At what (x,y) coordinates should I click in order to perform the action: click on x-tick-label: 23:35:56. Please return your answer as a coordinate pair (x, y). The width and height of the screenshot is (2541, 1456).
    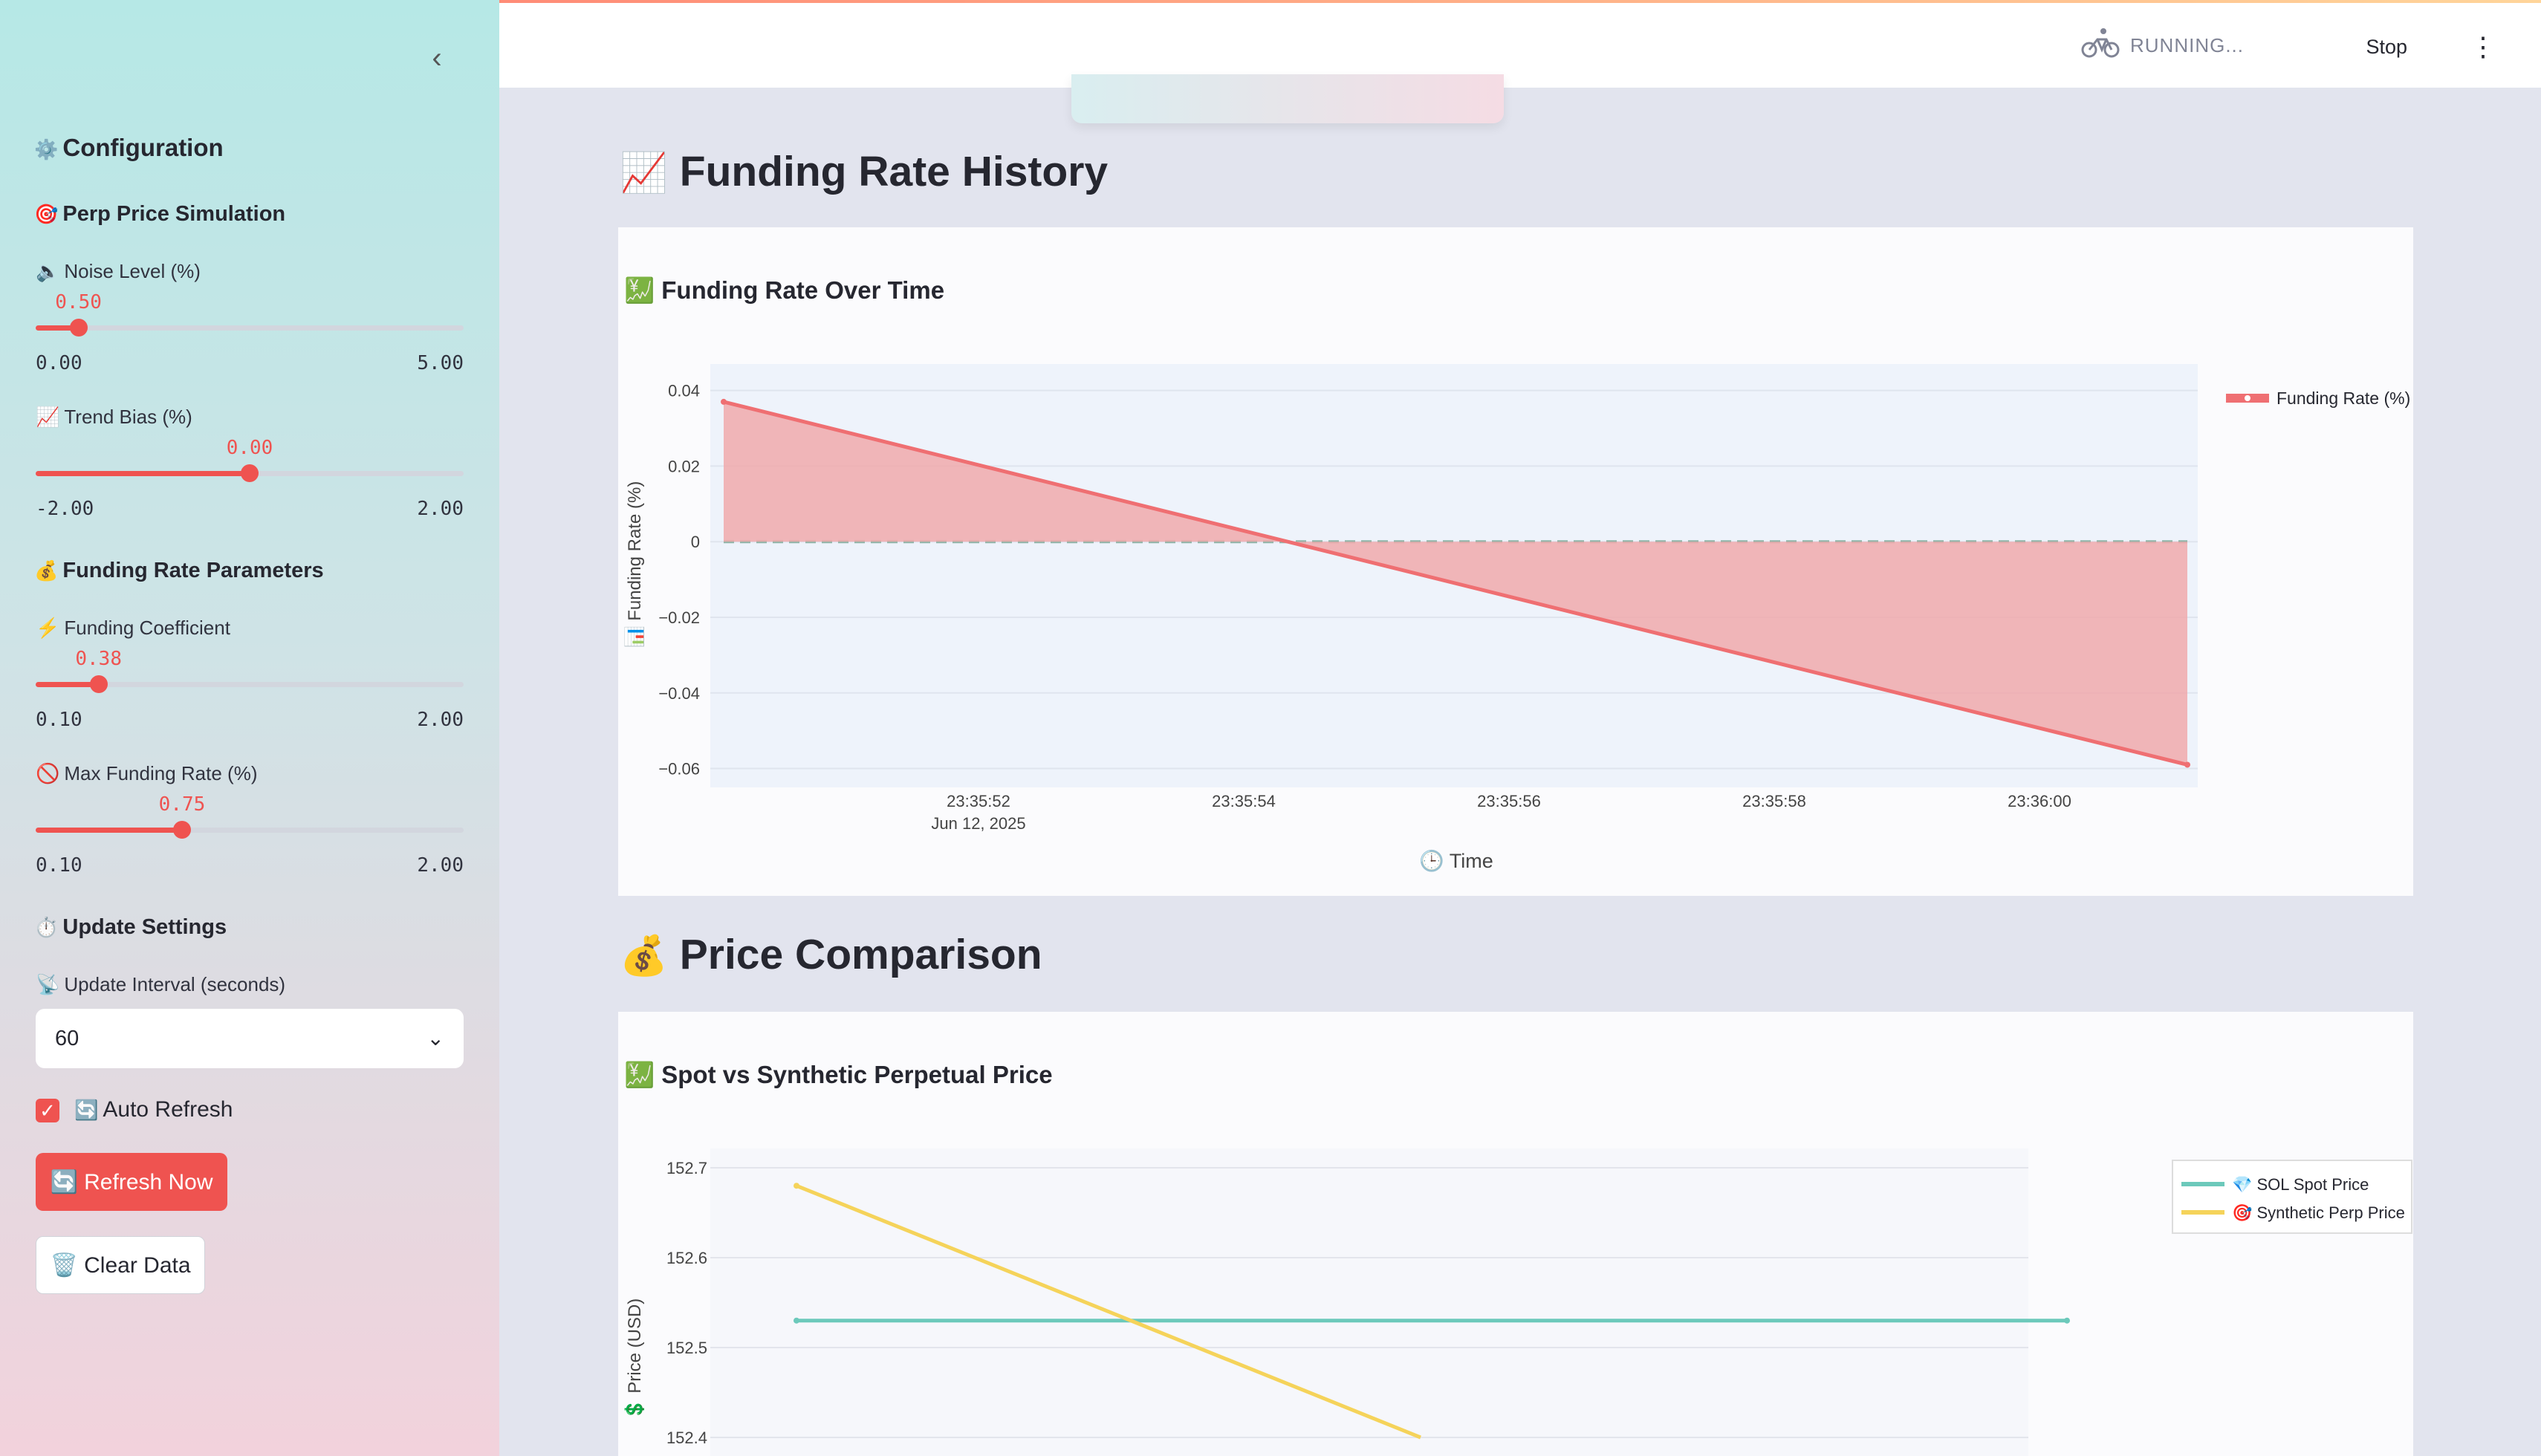
    Looking at the image, I should click on (1509, 801).